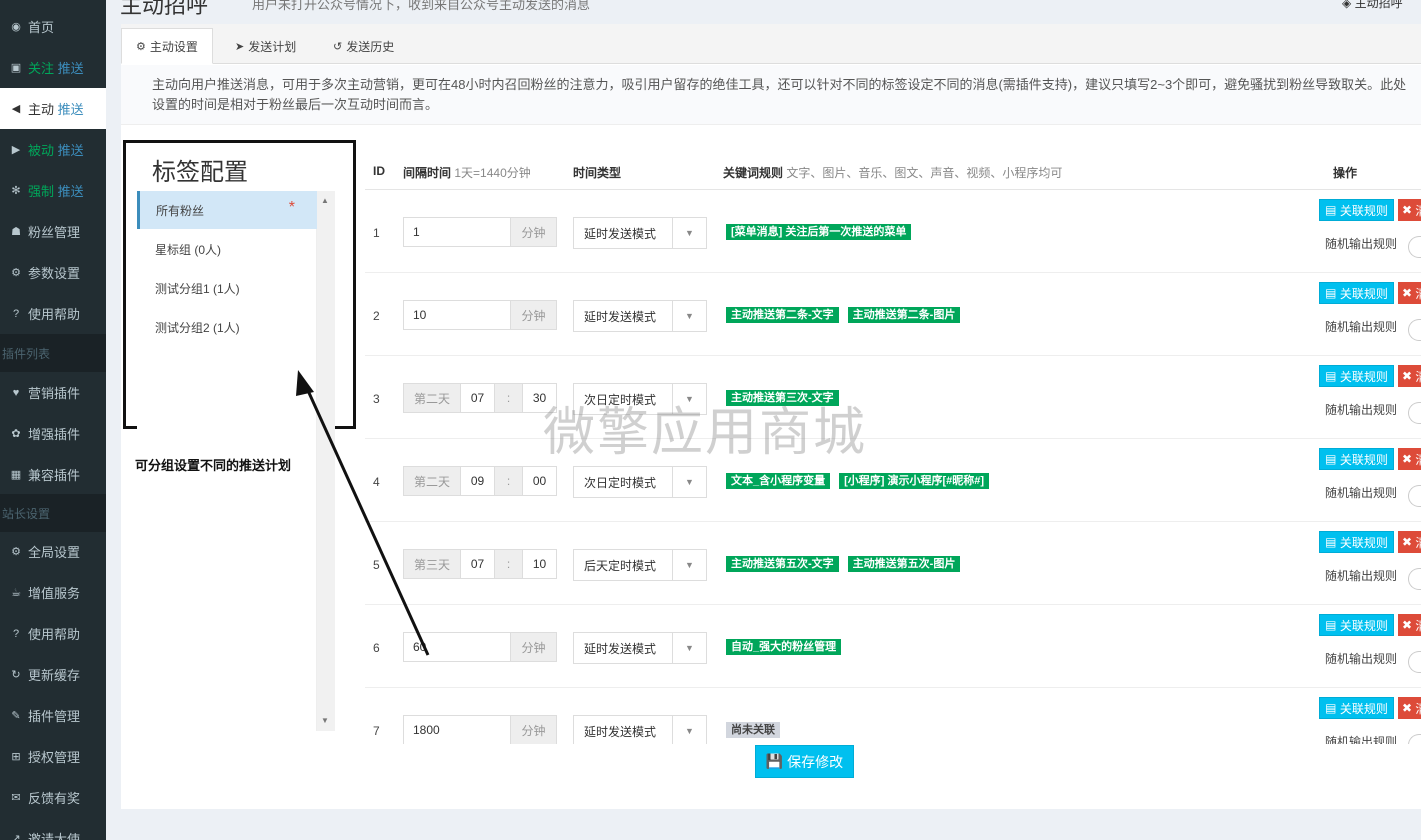 The image size is (1421, 840). What do you see at coordinates (291, 207) in the screenshot?
I see `required-star-icon: *` at bounding box center [291, 207].